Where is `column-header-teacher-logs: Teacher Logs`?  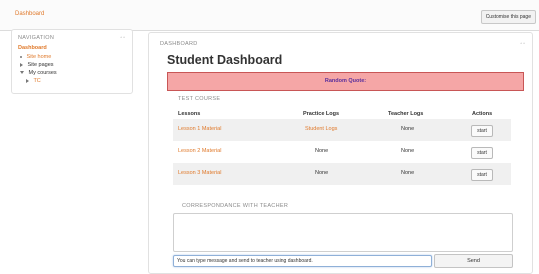 column-header-teacher-logs: Teacher Logs is located at coordinates (406, 114).